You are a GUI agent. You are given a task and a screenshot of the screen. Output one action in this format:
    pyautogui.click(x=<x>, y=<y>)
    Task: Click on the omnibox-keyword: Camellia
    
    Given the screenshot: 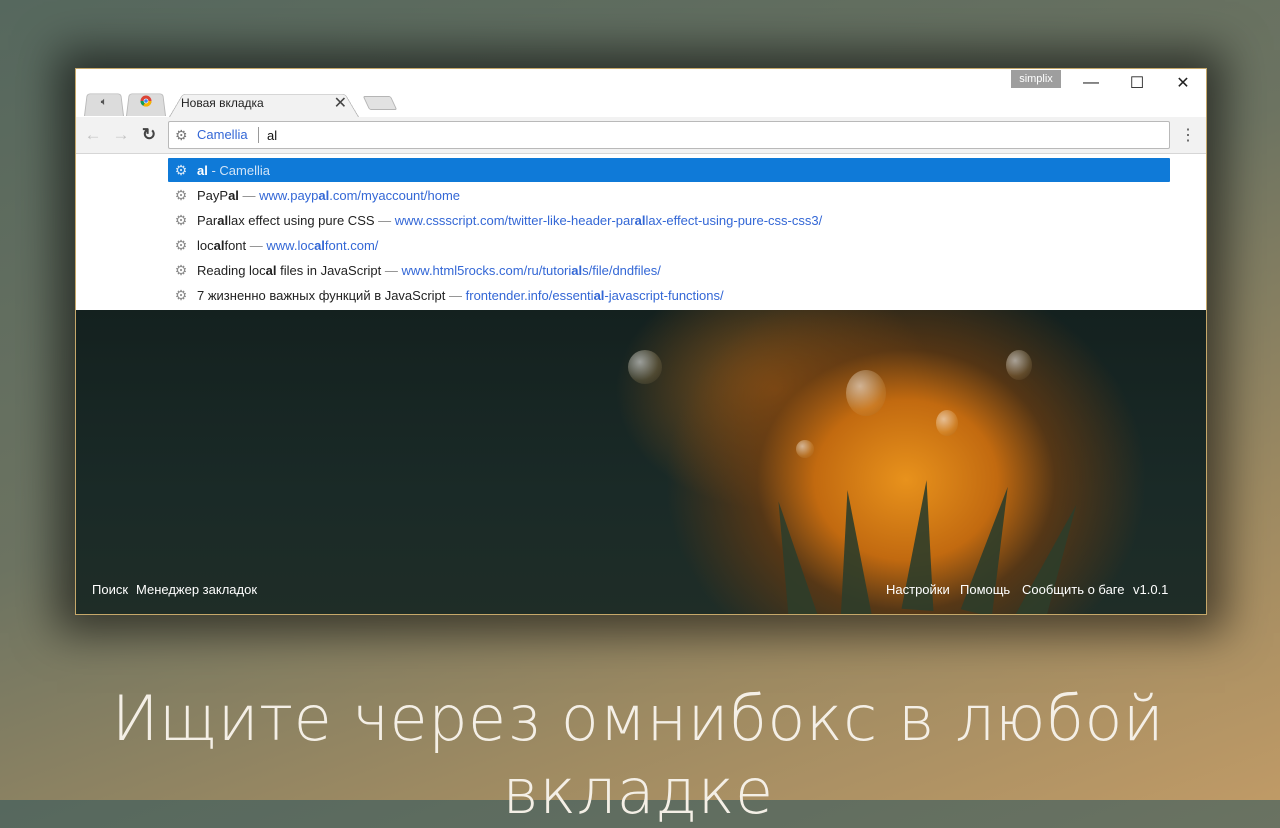 What is the action you would take?
    pyautogui.click(x=222, y=134)
    